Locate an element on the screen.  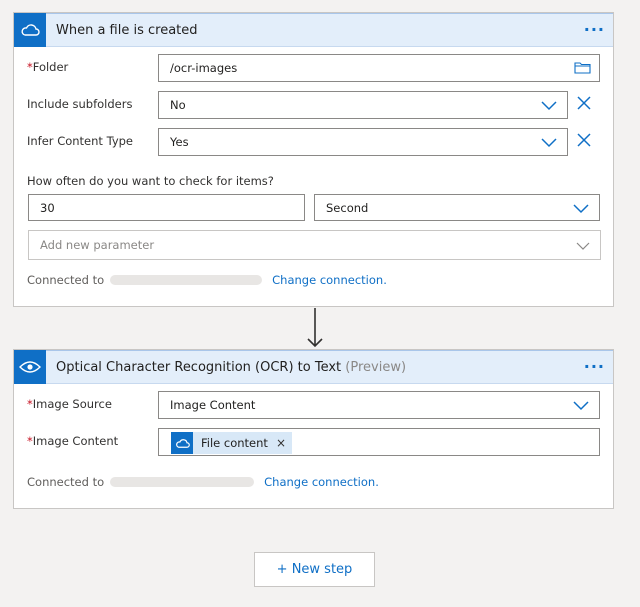
image-source-row: *Image Source Image Content is located at coordinates (313, 405).